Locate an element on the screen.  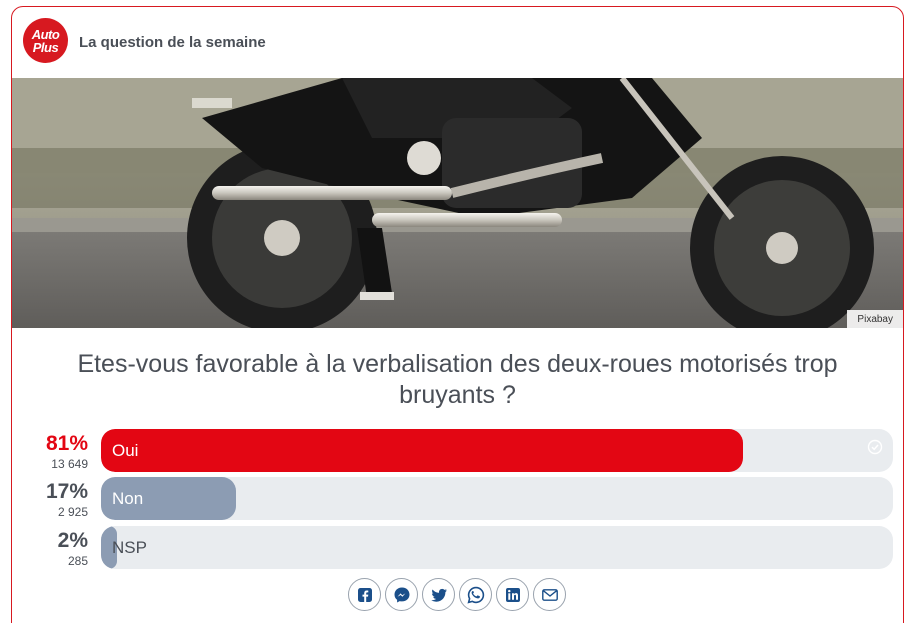
email-icon is located at coordinates (549, 594).